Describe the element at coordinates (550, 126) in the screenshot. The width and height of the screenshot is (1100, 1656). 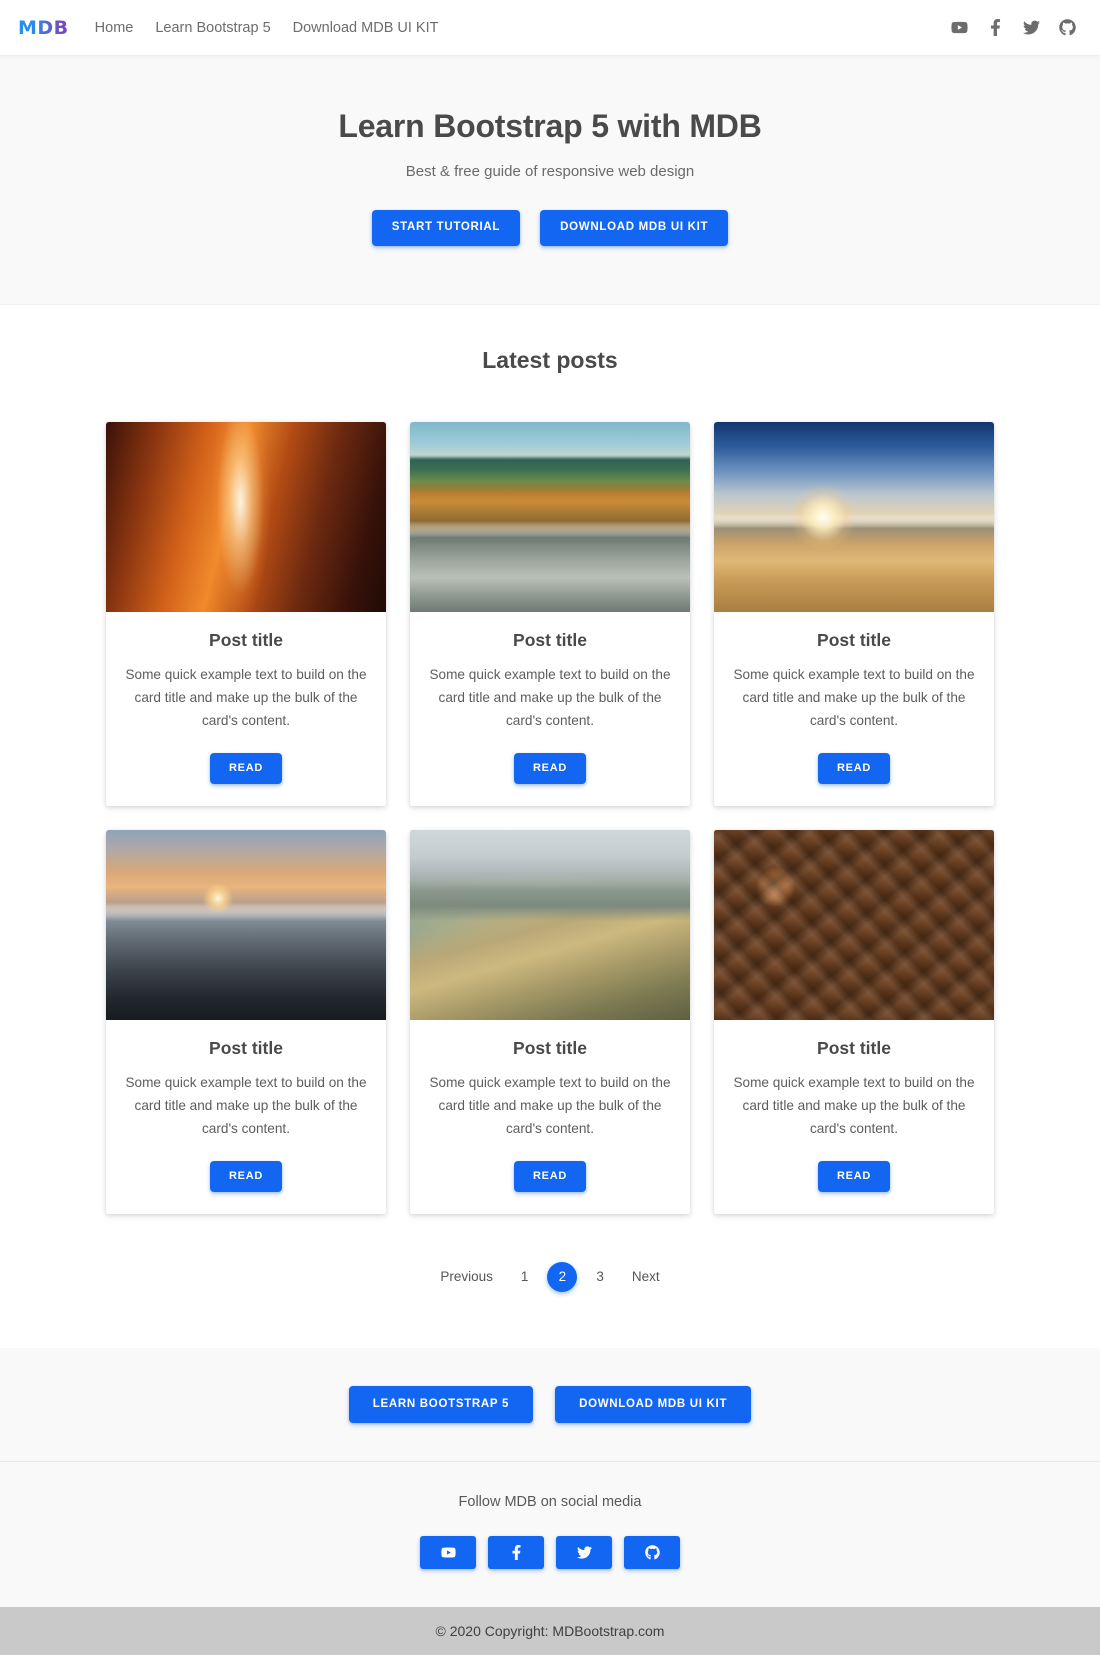
I see `hero-title: Learn Bootstrap 5 with MDB` at that location.